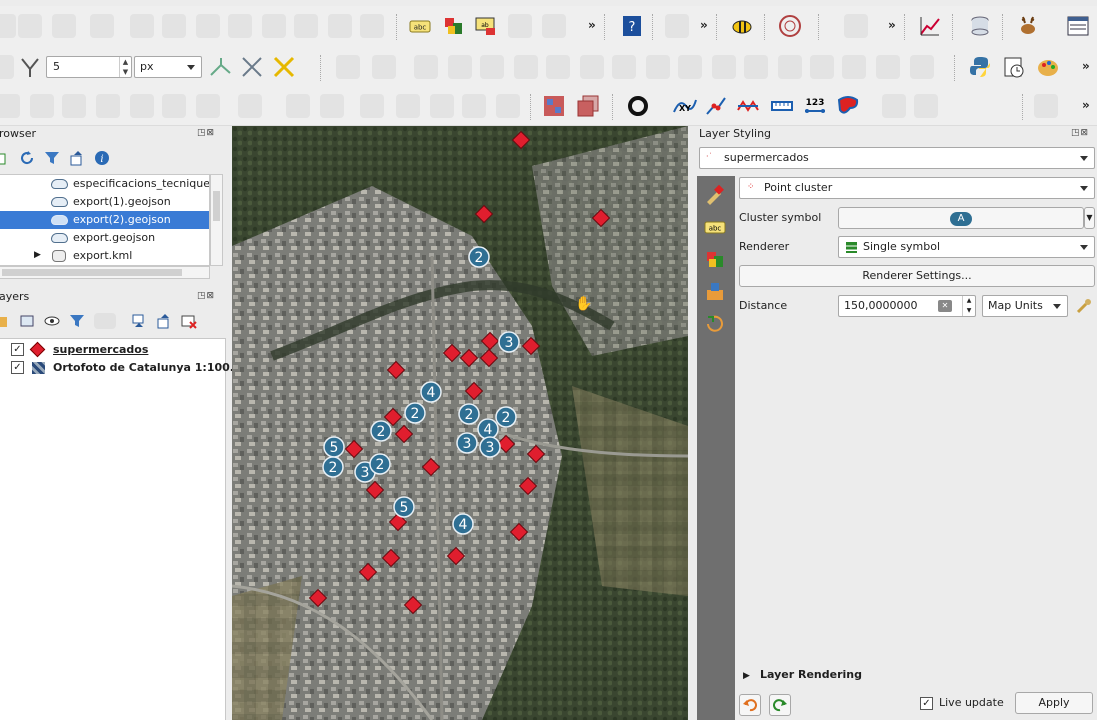 This screenshot has height=720, width=1097. Describe the element at coordinates (822, 67) in the screenshot. I see `simplify-icon` at that location.